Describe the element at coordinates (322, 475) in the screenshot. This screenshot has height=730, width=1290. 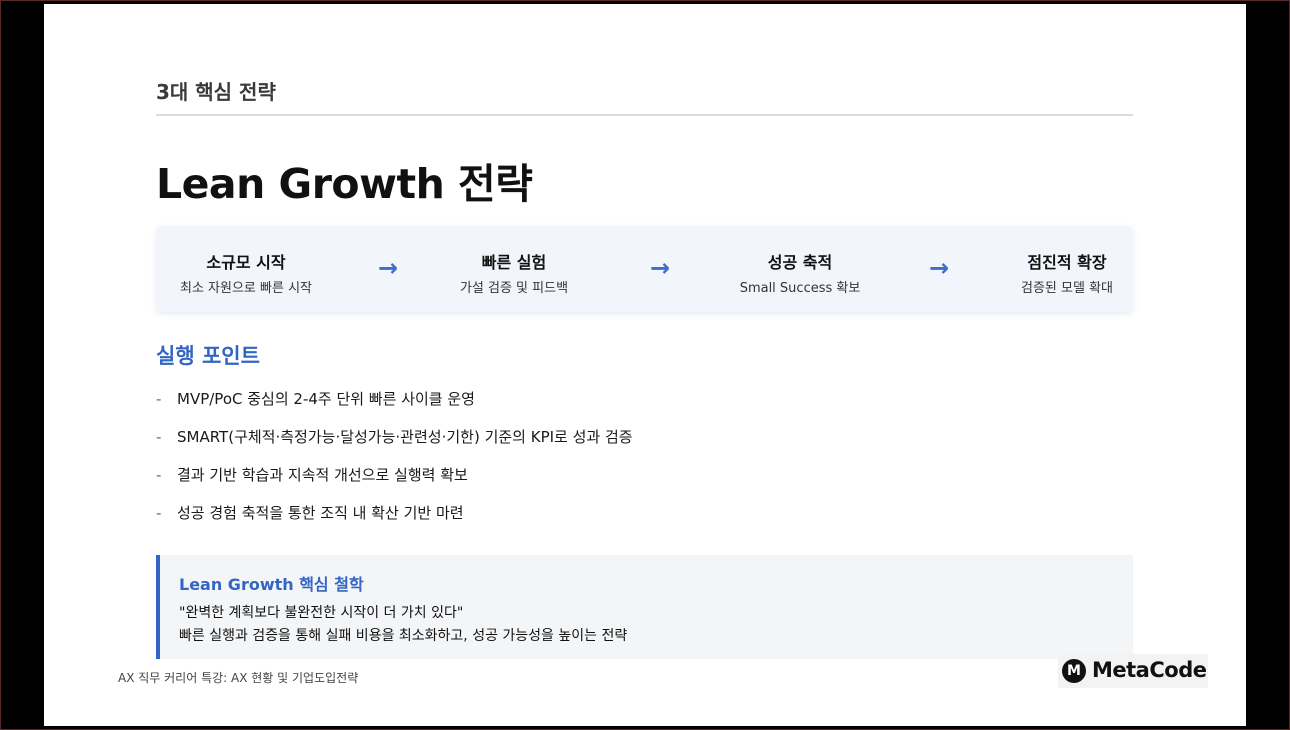
I see `list-item-text: 결과 기반 학습과 지속적 개선으로 실행력 확보` at that location.